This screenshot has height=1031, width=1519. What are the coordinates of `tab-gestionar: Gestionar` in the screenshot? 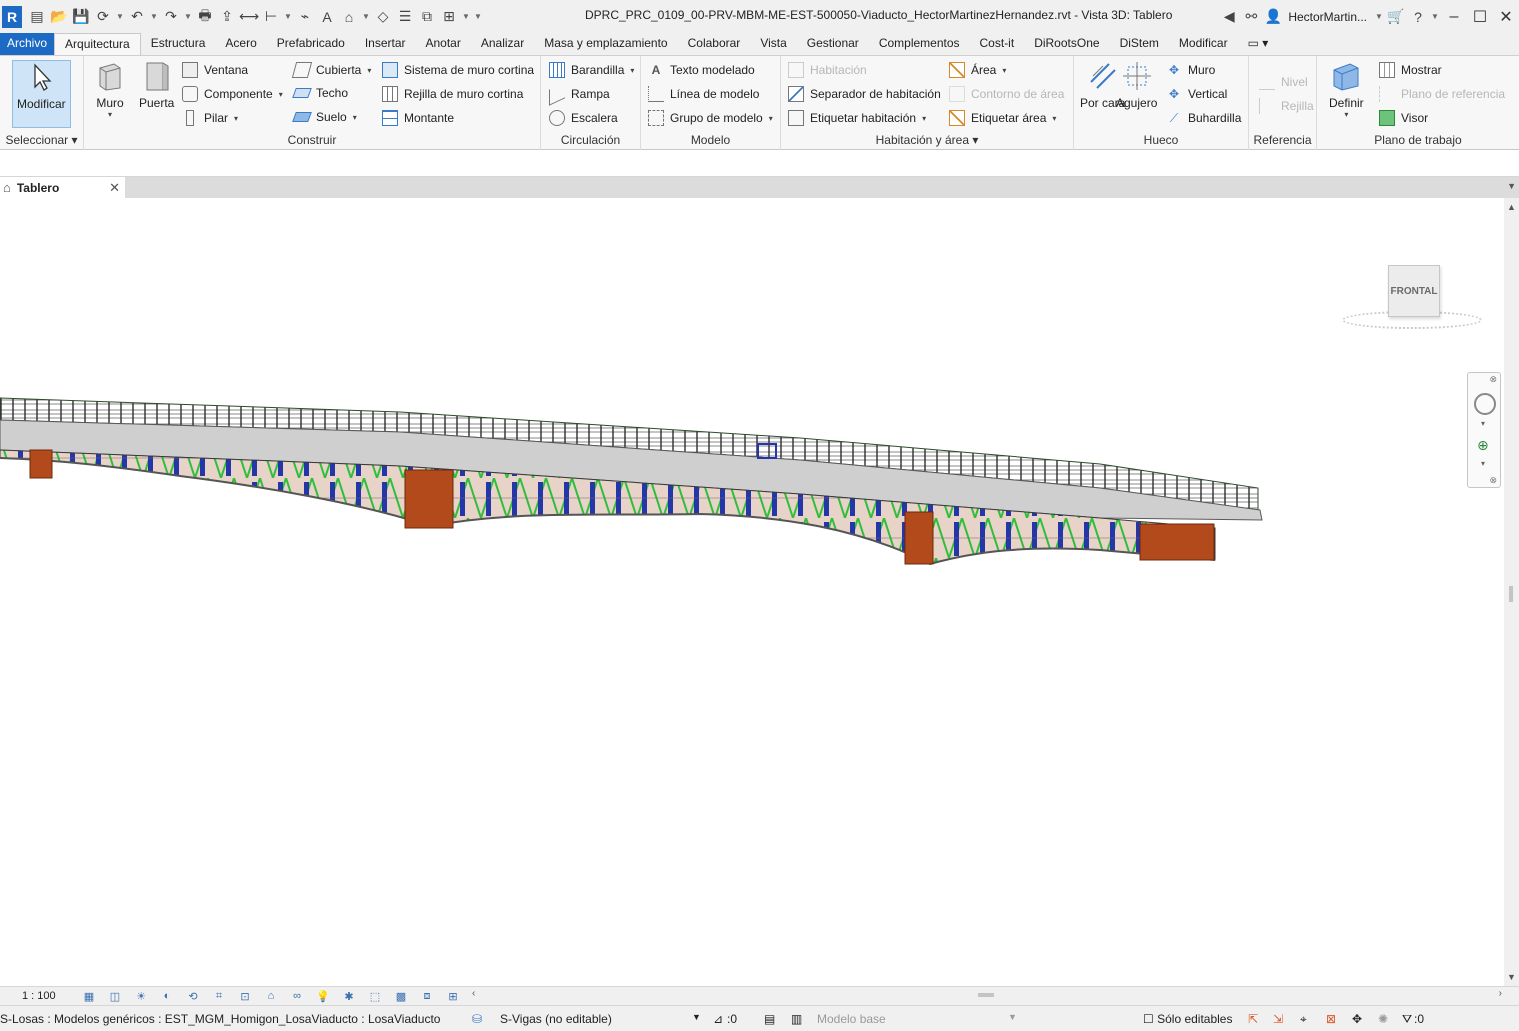 It's located at (833, 44).